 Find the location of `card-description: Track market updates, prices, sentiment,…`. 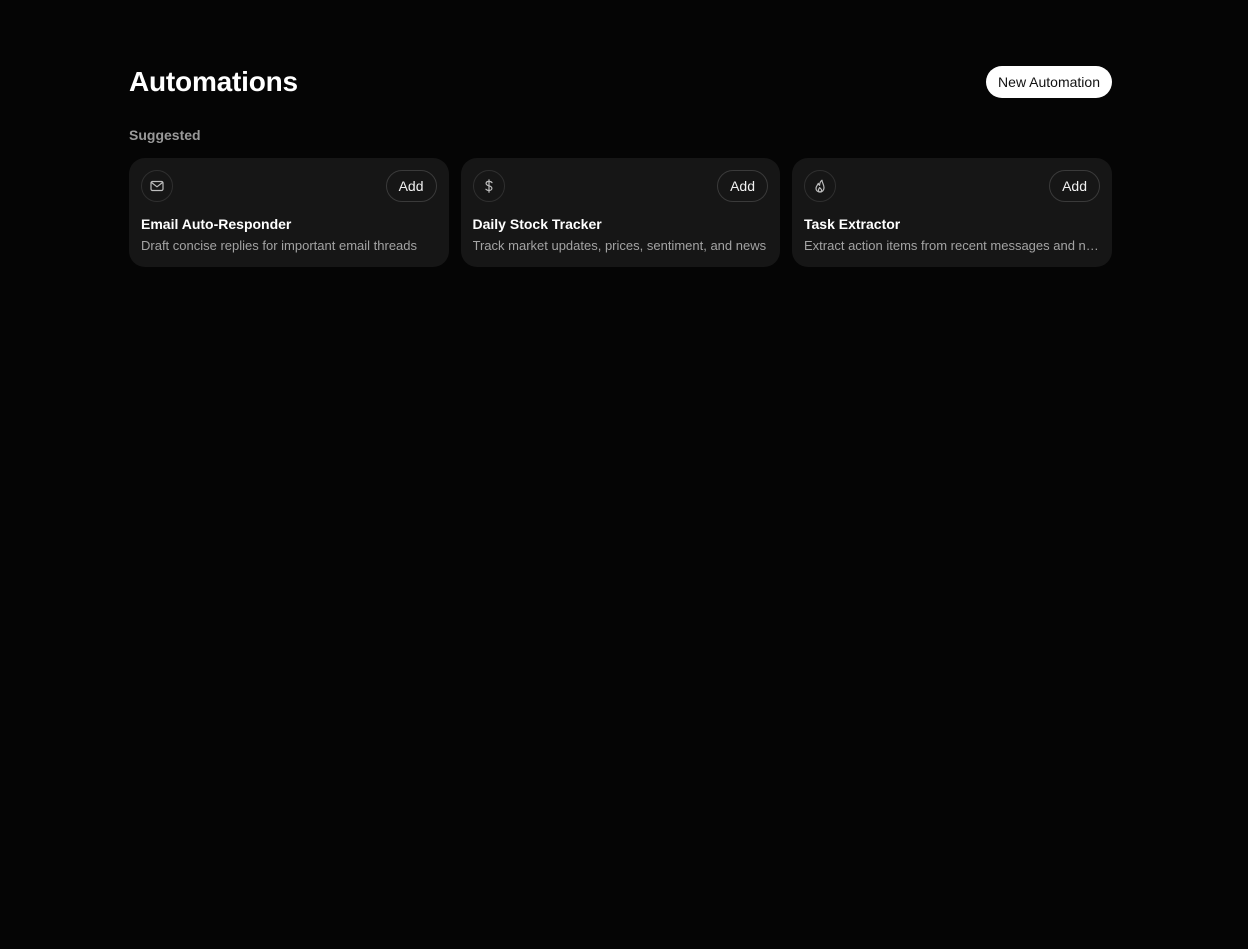

card-description: Track market updates, prices, sentiment,… is located at coordinates (619, 245).